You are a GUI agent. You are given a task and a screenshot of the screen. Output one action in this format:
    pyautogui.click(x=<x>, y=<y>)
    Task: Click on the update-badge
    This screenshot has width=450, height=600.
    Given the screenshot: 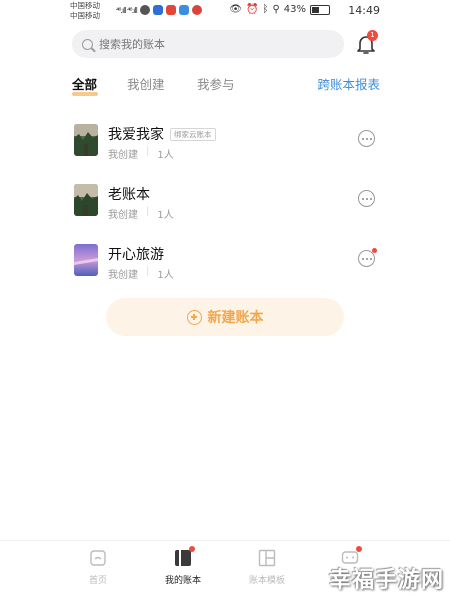 What is the action you would take?
    pyautogui.click(x=374, y=250)
    